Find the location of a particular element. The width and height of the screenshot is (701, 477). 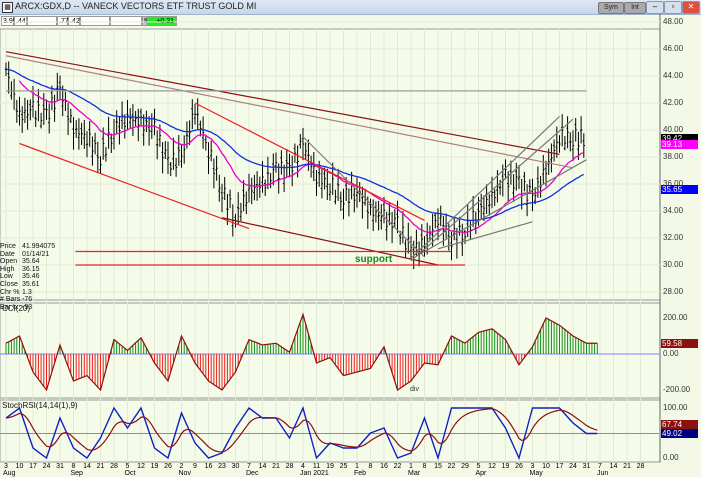

last-value-label: 35.65 is located at coordinates (679, 189).